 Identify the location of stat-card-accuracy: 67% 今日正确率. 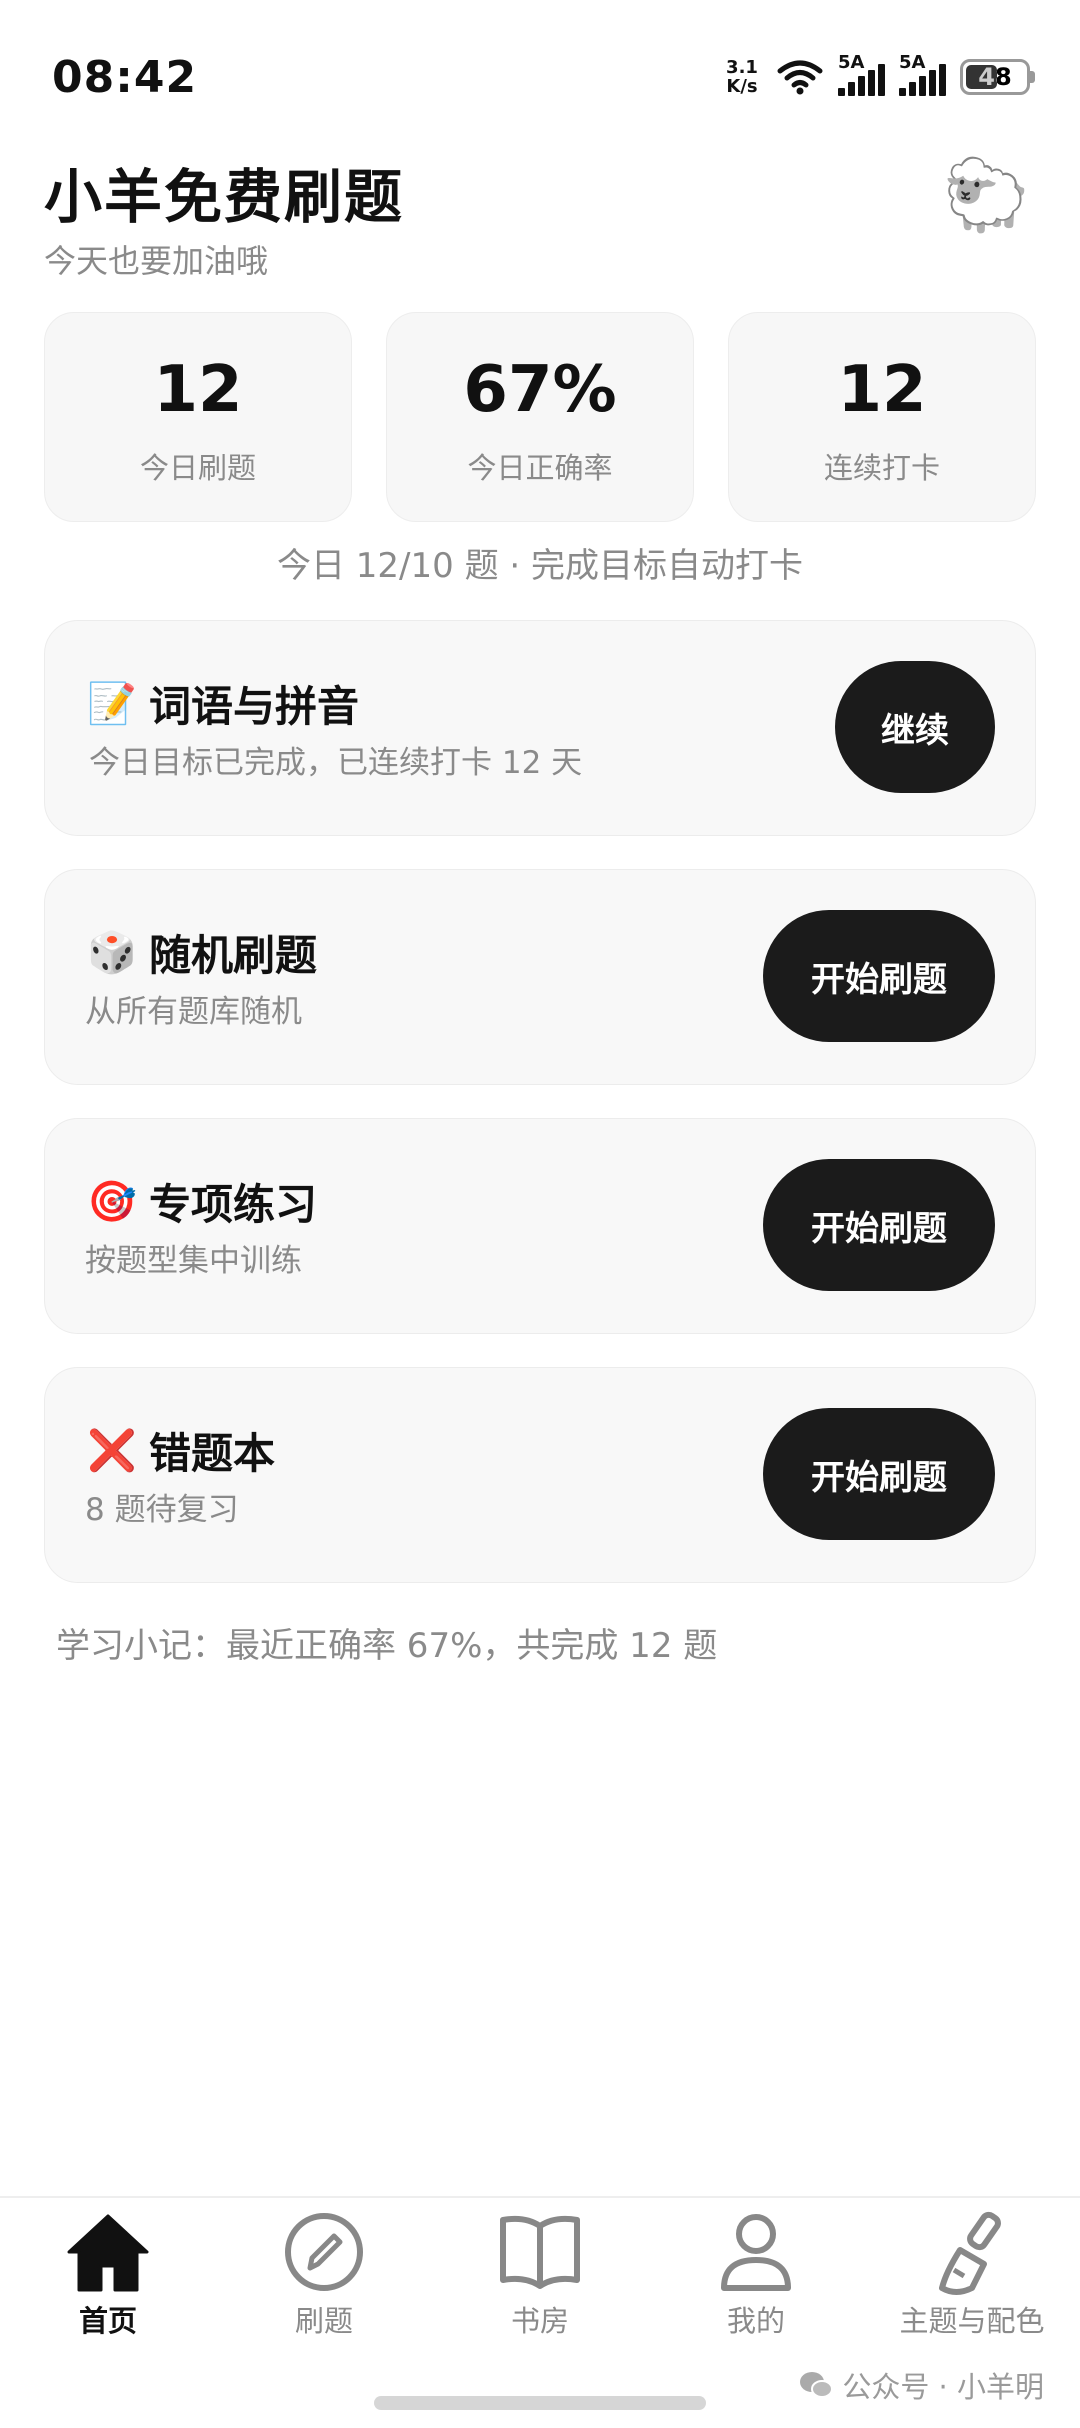
(540, 417).